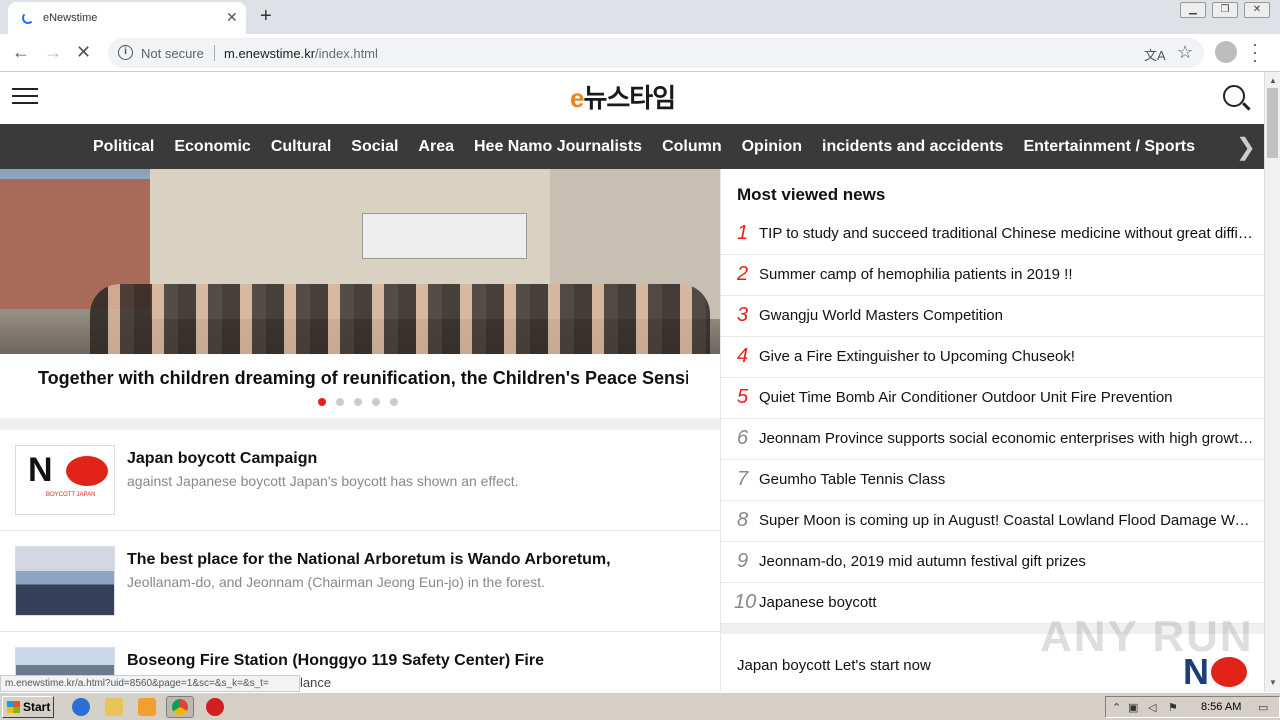 Image resolution: width=1280 pixels, height=720 pixels. I want to click on stop-loading-icon: ✕, so click(83, 52).